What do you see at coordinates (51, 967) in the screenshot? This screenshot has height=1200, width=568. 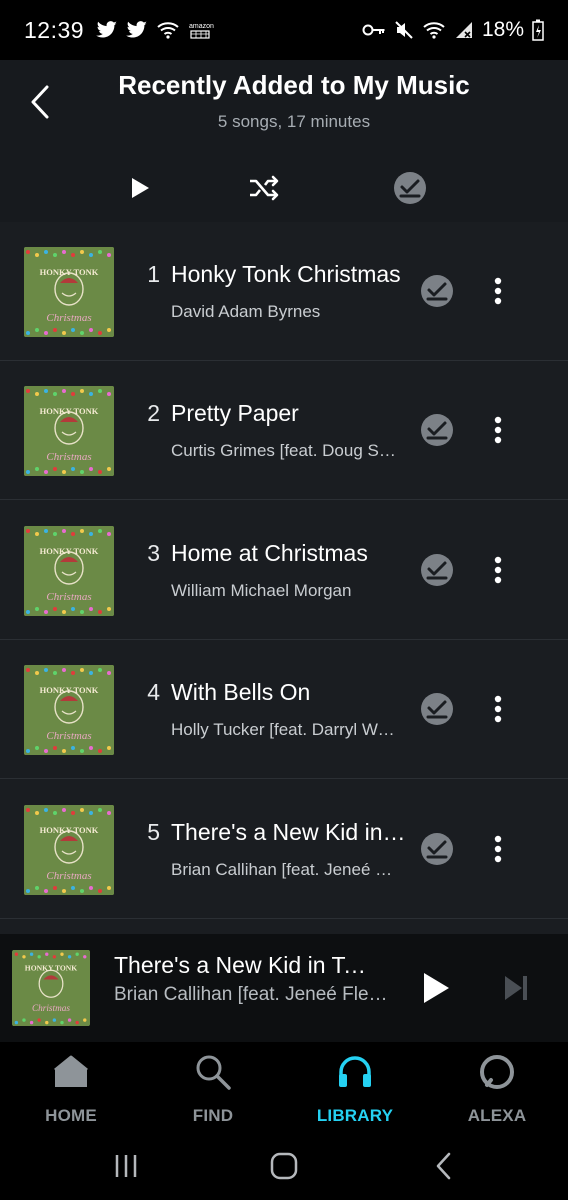 I see `svg-text: HONKY TONK` at bounding box center [51, 967].